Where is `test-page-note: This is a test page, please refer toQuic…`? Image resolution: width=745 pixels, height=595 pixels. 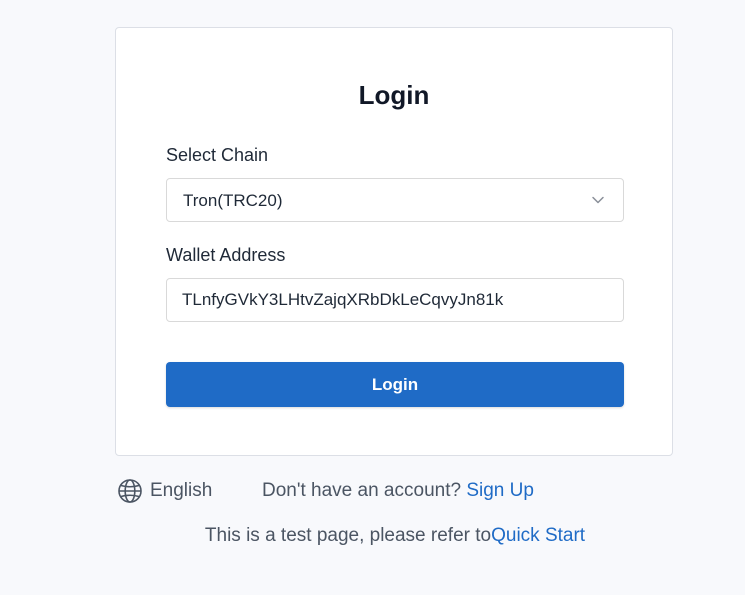 test-page-note: This is a test page, please refer toQuic… is located at coordinates (372, 536).